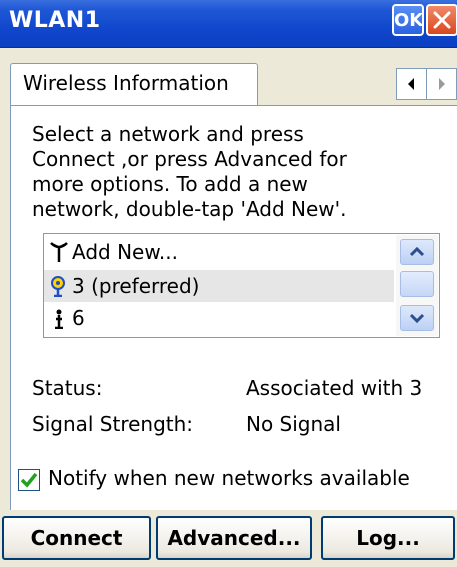 The height and width of the screenshot is (567, 457). I want to click on tab-scroll-buttons, so click(426, 84).